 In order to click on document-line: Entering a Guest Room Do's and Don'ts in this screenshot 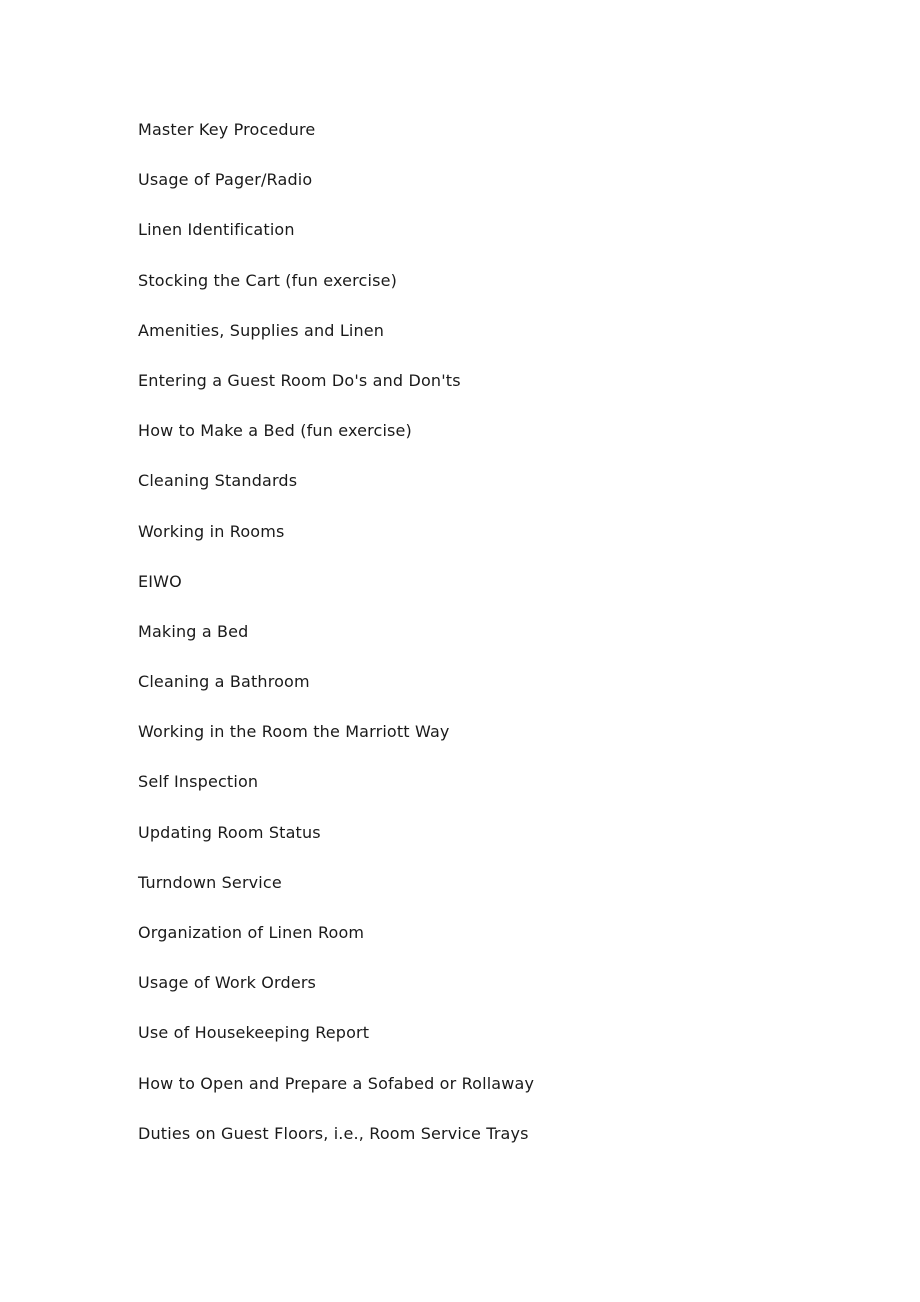, I will do `click(299, 380)`.